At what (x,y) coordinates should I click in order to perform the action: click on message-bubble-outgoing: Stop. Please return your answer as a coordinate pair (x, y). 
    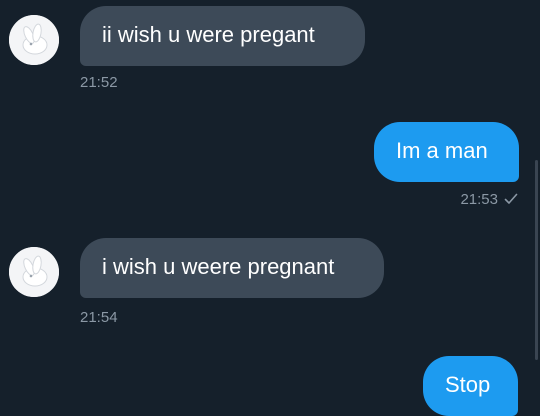
    Looking at the image, I should click on (470, 386).